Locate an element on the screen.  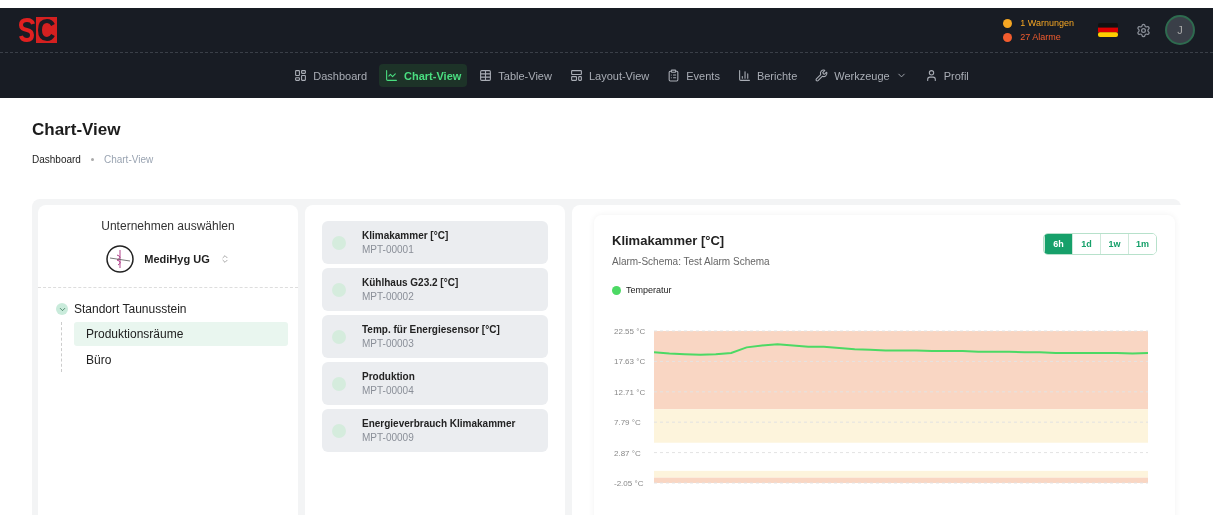
location-item: Standort Taunusstein is located at coordinates (130, 309).